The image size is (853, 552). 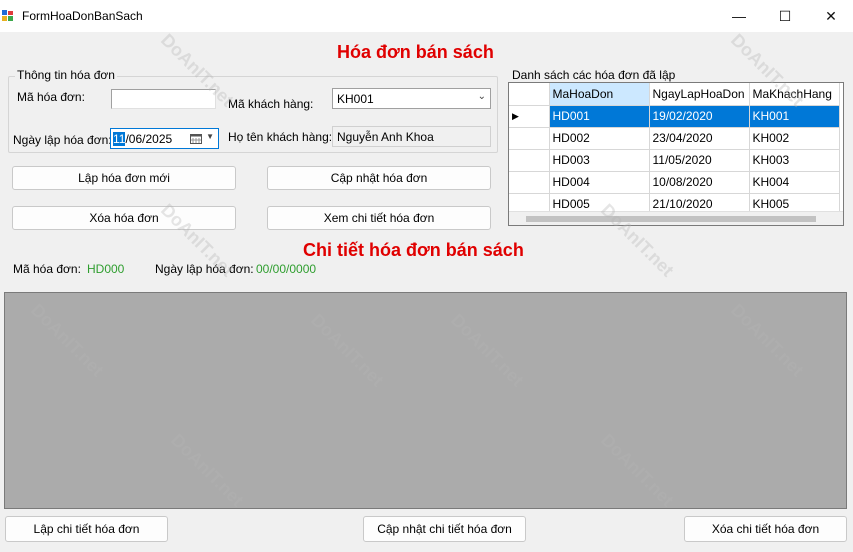 What do you see at coordinates (481, 96) in the screenshot?
I see `chevron-down-icon: ⌄` at bounding box center [481, 96].